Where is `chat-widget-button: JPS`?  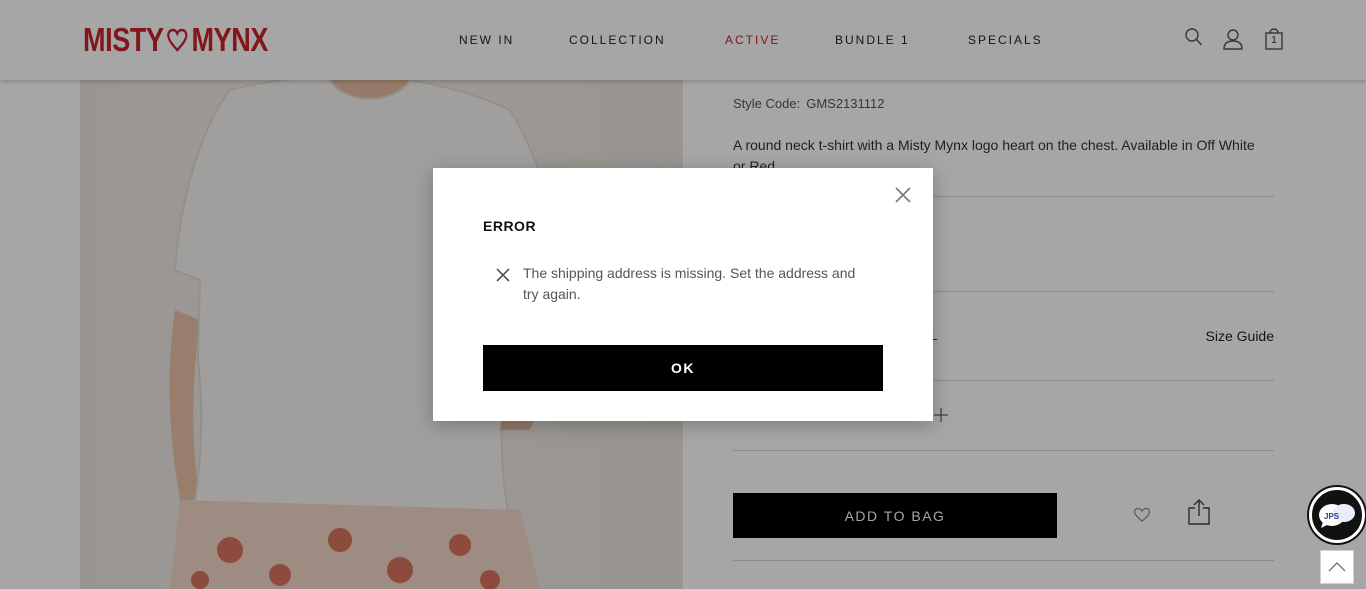 chat-widget-button: JPS is located at coordinates (1337, 515).